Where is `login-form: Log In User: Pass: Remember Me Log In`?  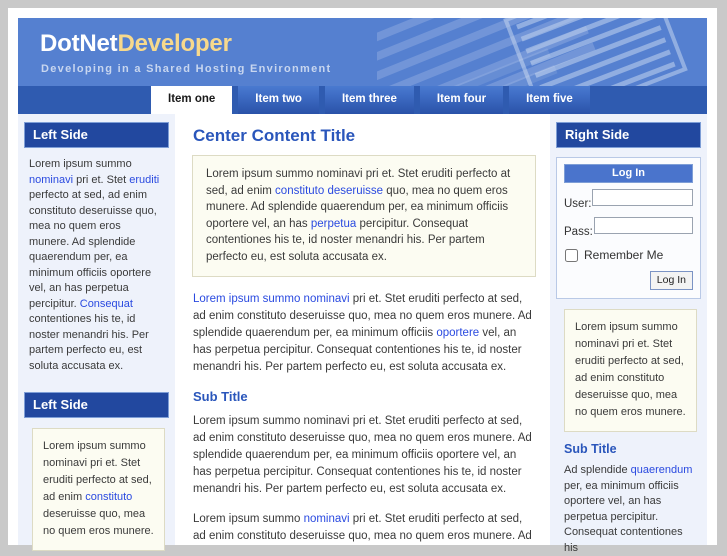 login-form: Log In User: Pass: Remember Me Log In is located at coordinates (628, 228).